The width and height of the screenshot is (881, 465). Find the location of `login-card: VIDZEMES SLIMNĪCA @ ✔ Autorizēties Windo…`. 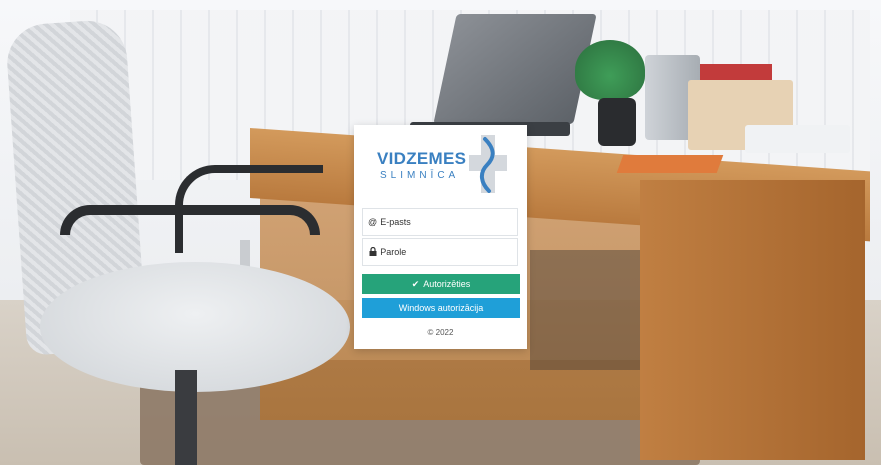

login-card: VIDZEMES SLIMNĪCA @ ✔ Autorizēties Windo… is located at coordinates (440, 237).